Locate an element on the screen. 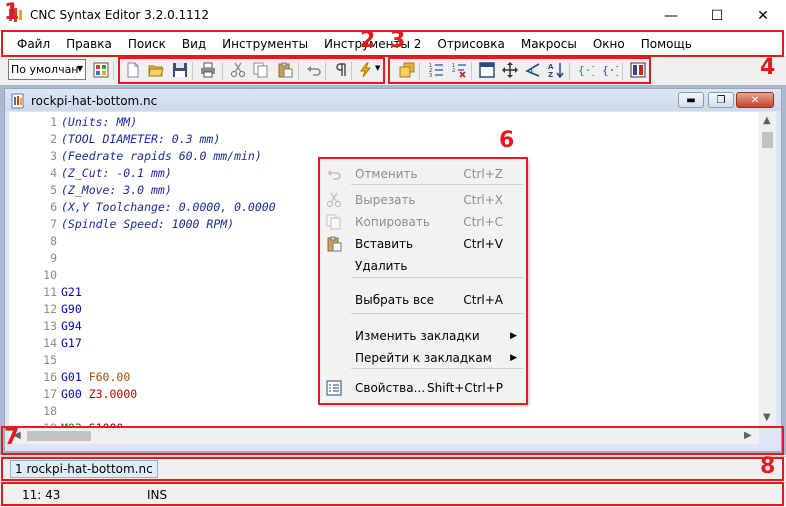  line-number: 4 is located at coordinates (53, 173).